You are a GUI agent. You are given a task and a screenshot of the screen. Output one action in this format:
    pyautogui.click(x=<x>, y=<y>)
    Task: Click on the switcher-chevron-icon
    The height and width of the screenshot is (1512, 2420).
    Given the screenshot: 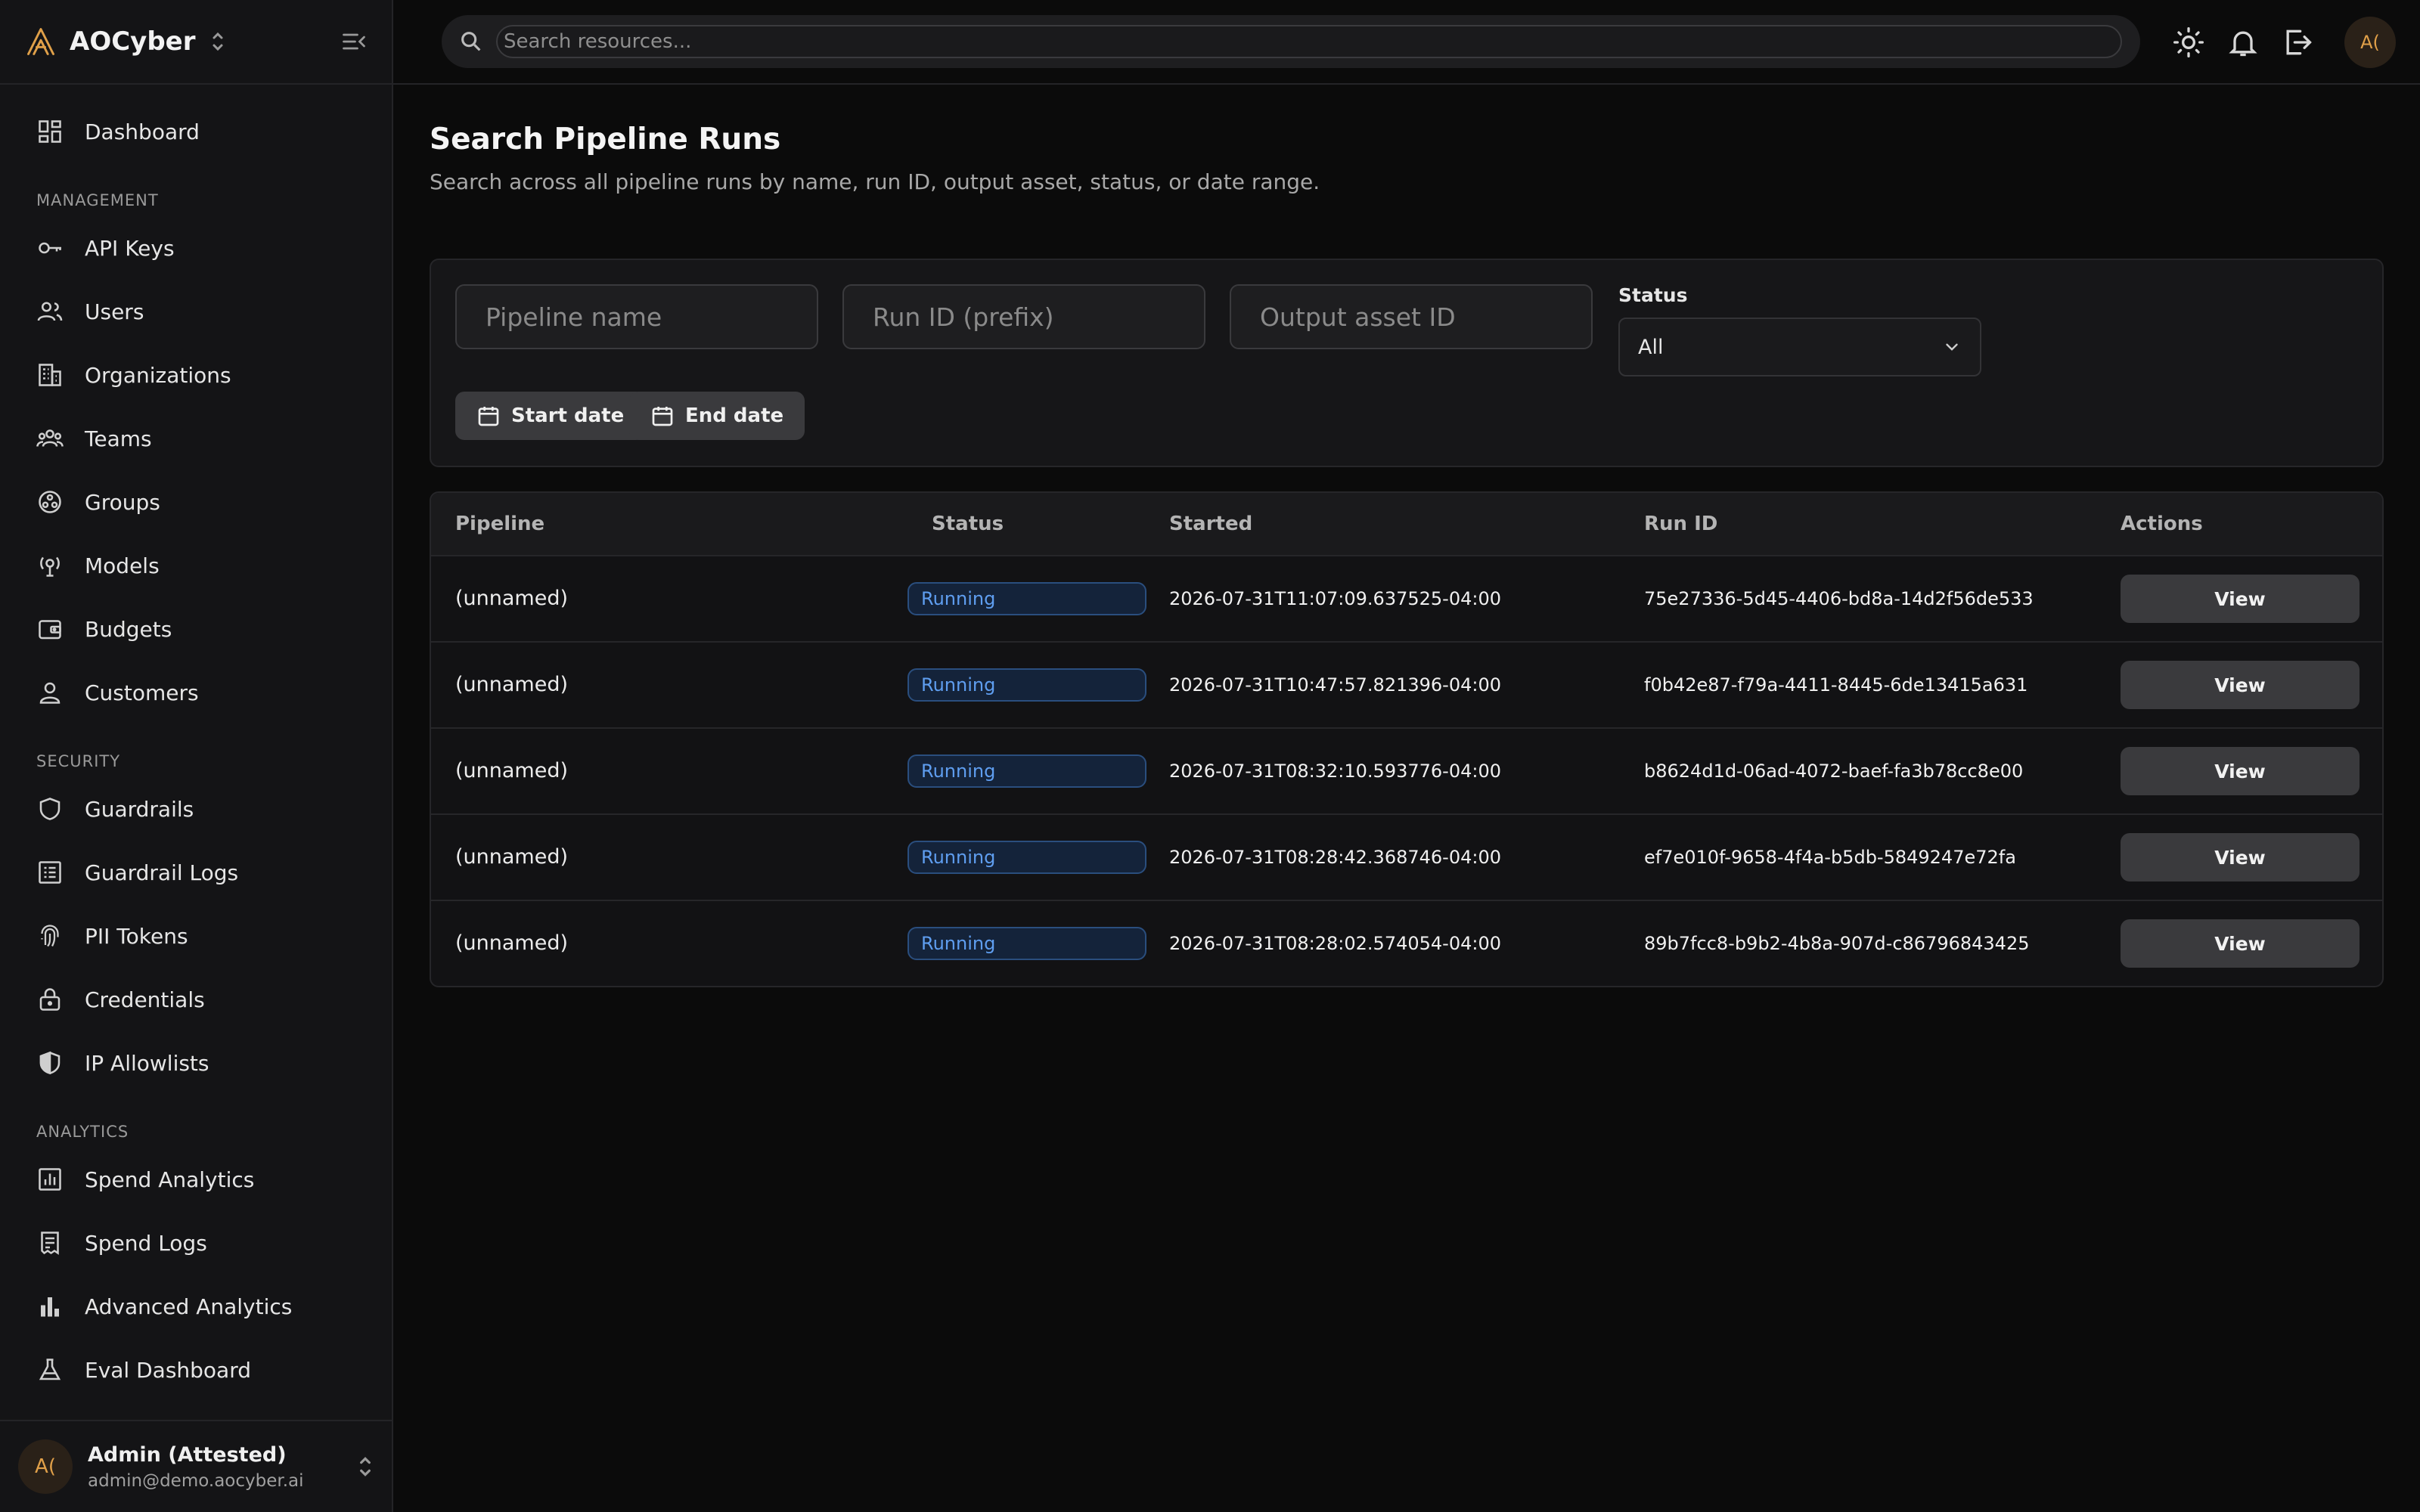 What is the action you would take?
    pyautogui.click(x=217, y=42)
    